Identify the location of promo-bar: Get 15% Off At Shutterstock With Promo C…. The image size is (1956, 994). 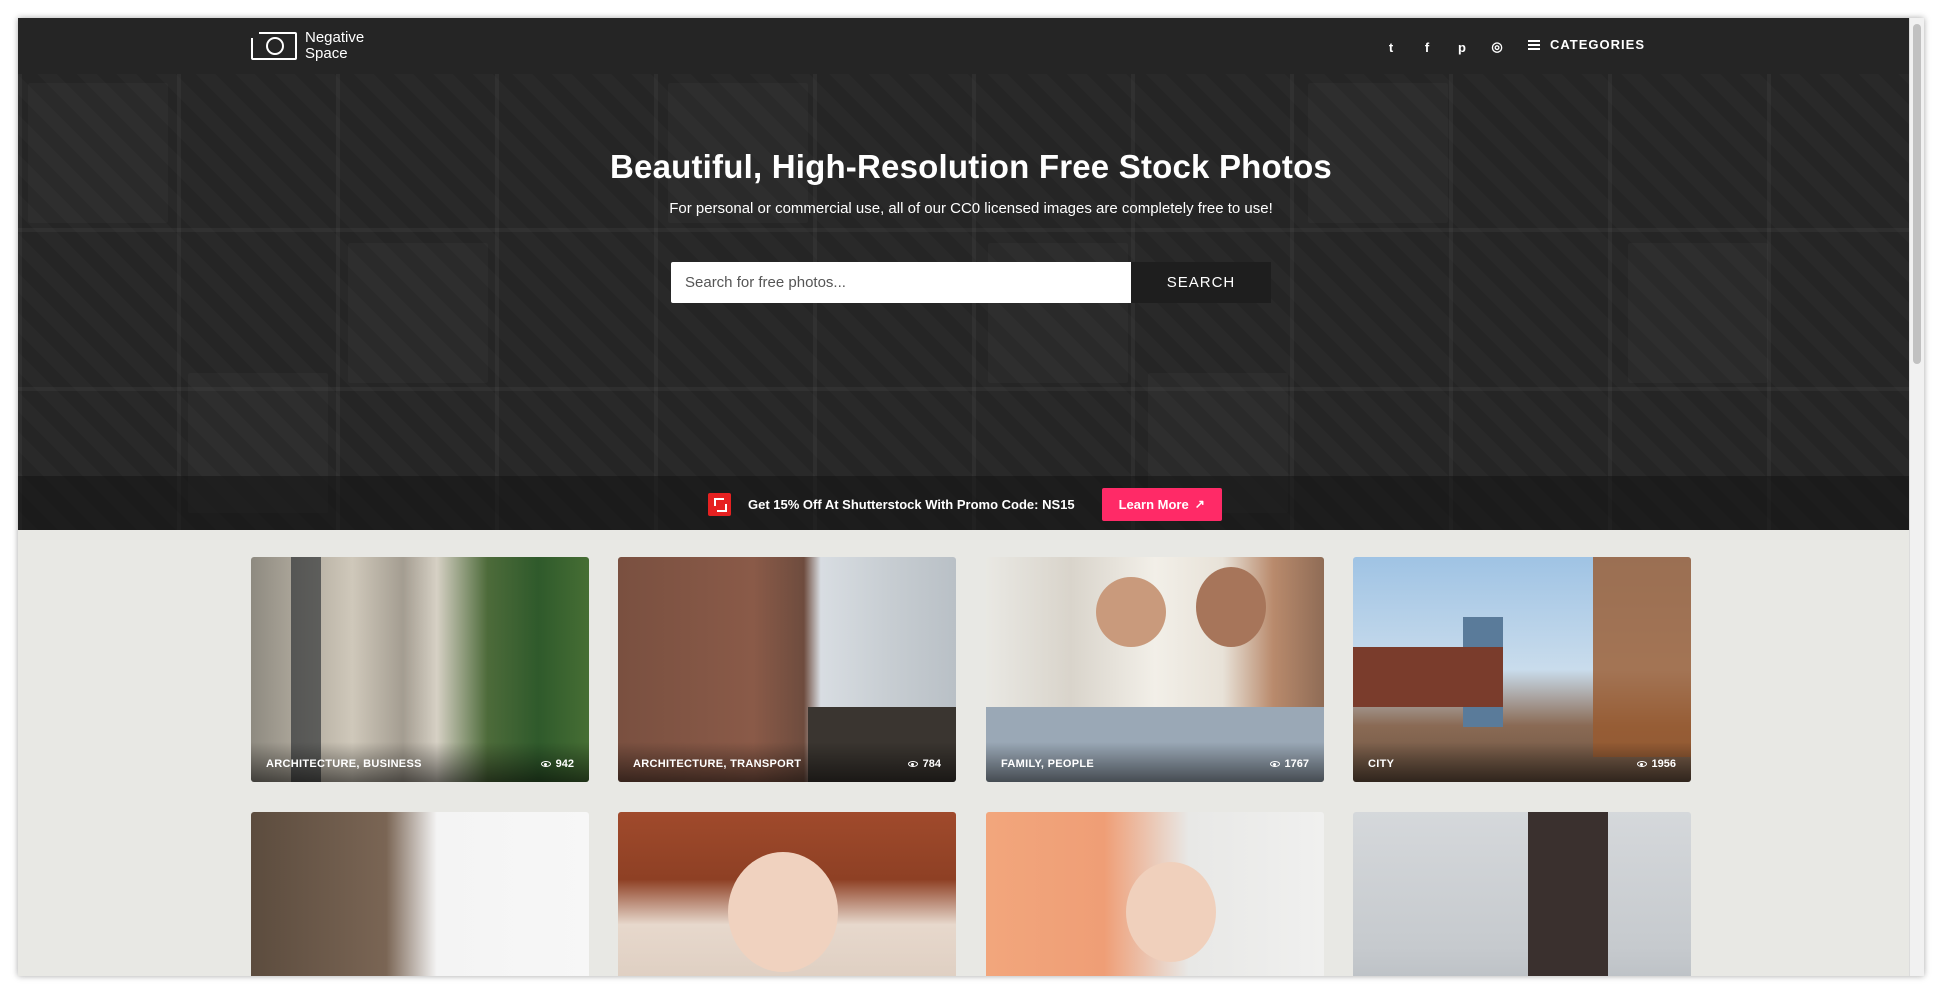
(971, 503).